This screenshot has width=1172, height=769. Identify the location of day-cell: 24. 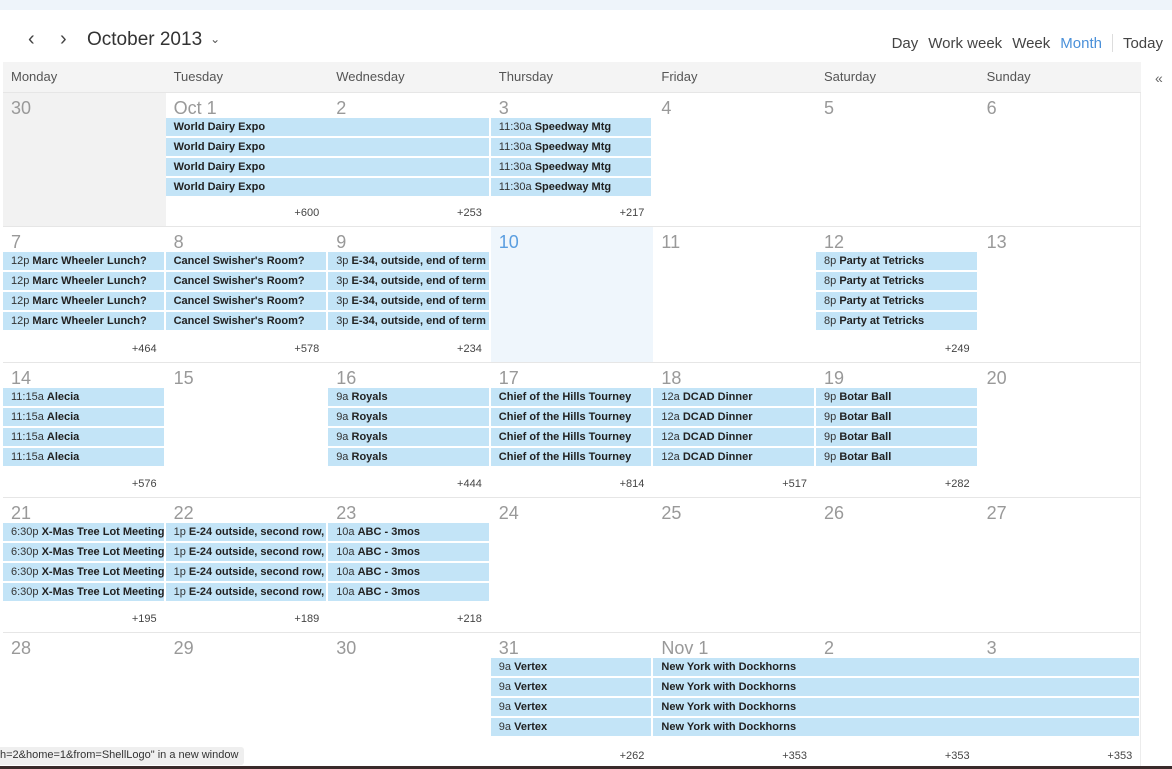
(572, 564).